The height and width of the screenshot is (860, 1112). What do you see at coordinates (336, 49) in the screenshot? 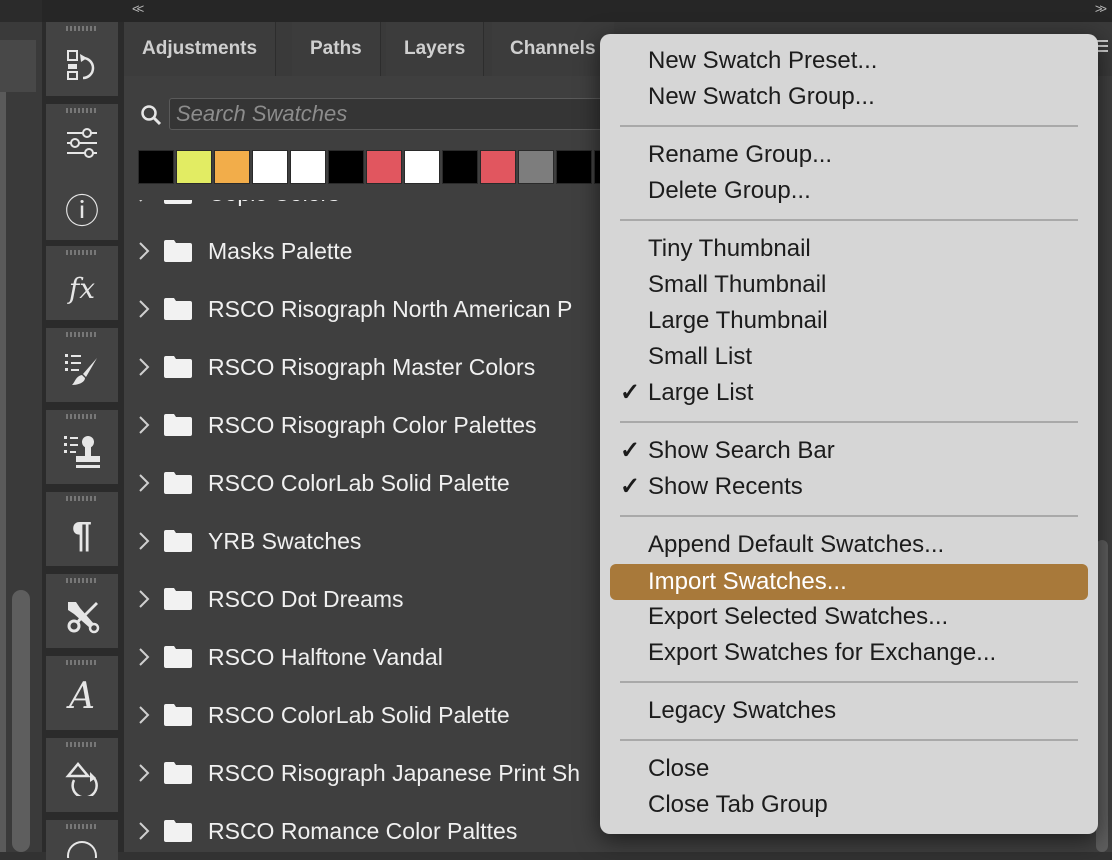
I see `tab-paths: Paths` at bounding box center [336, 49].